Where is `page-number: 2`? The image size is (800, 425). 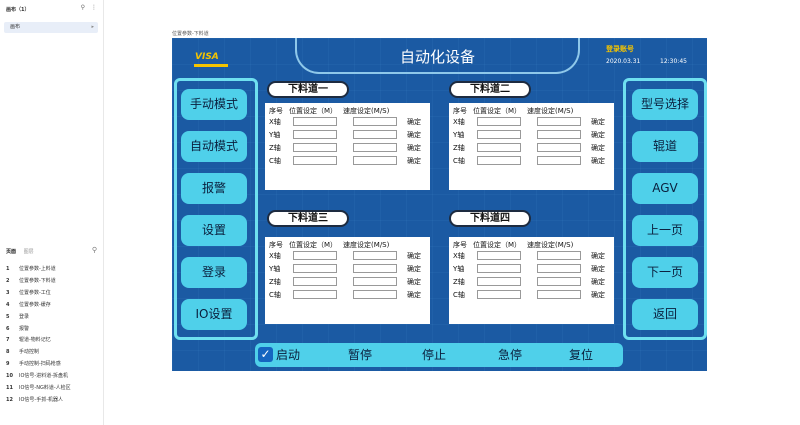
page-number: 2 is located at coordinates (8, 280).